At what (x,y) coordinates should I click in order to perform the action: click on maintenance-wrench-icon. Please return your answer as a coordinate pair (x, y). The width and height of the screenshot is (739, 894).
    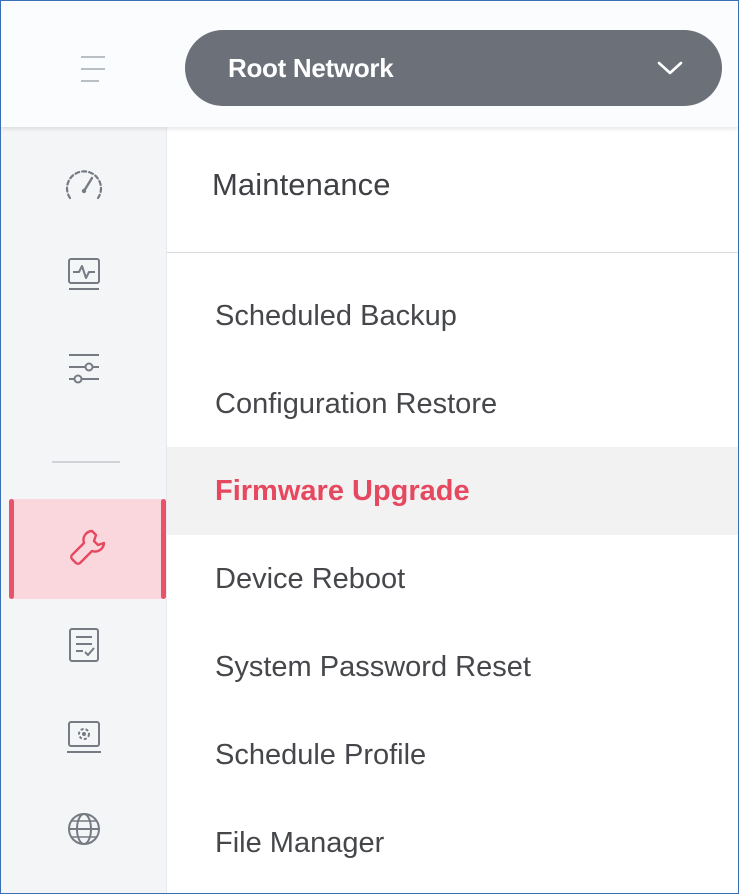
    Looking at the image, I should click on (88, 549).